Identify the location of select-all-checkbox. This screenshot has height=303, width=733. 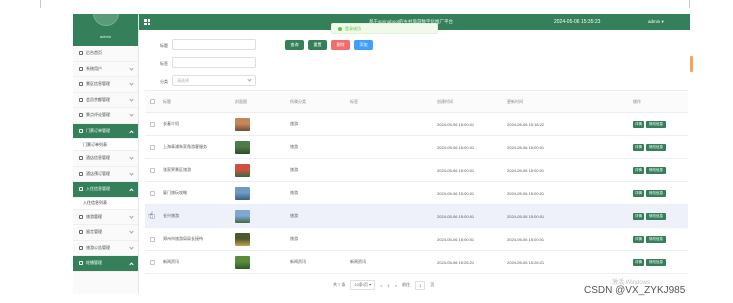
(152, 101).